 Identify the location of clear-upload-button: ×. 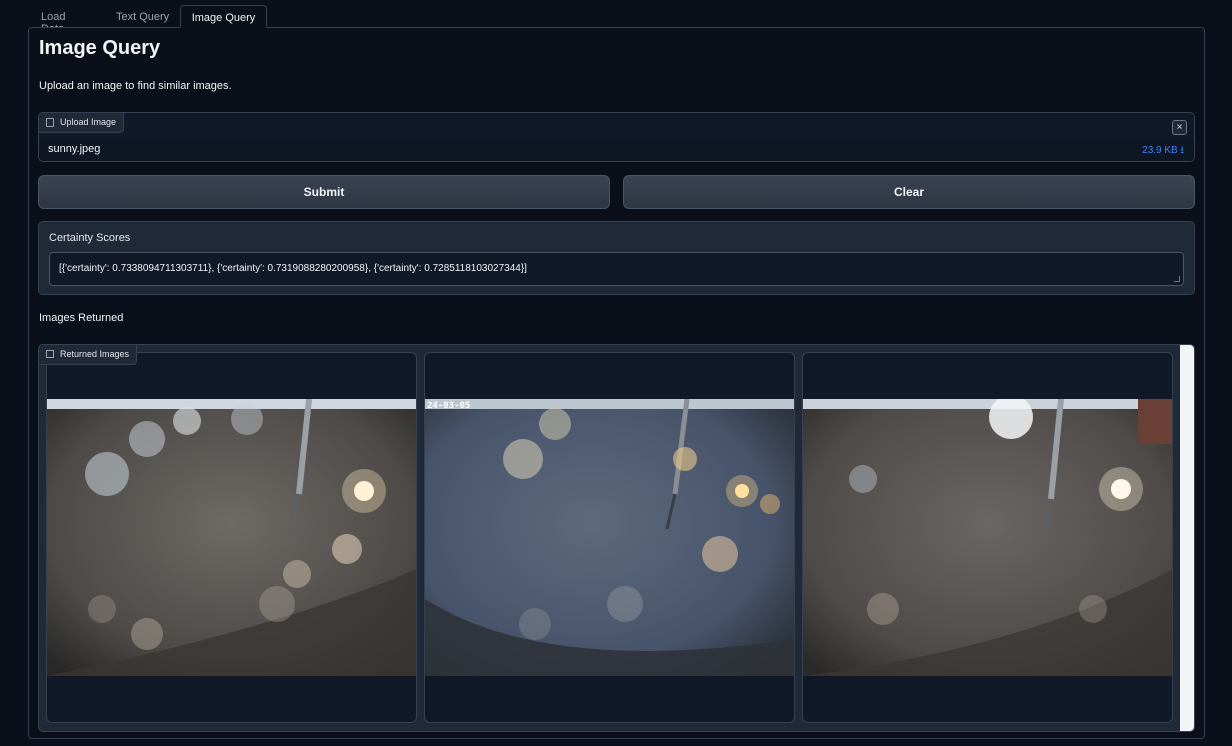
(1179, 127).